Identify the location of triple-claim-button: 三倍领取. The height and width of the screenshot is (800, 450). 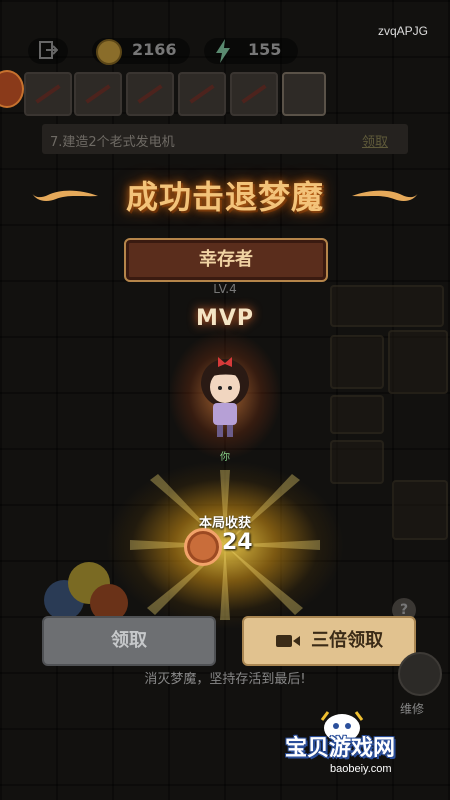
(329, 641).